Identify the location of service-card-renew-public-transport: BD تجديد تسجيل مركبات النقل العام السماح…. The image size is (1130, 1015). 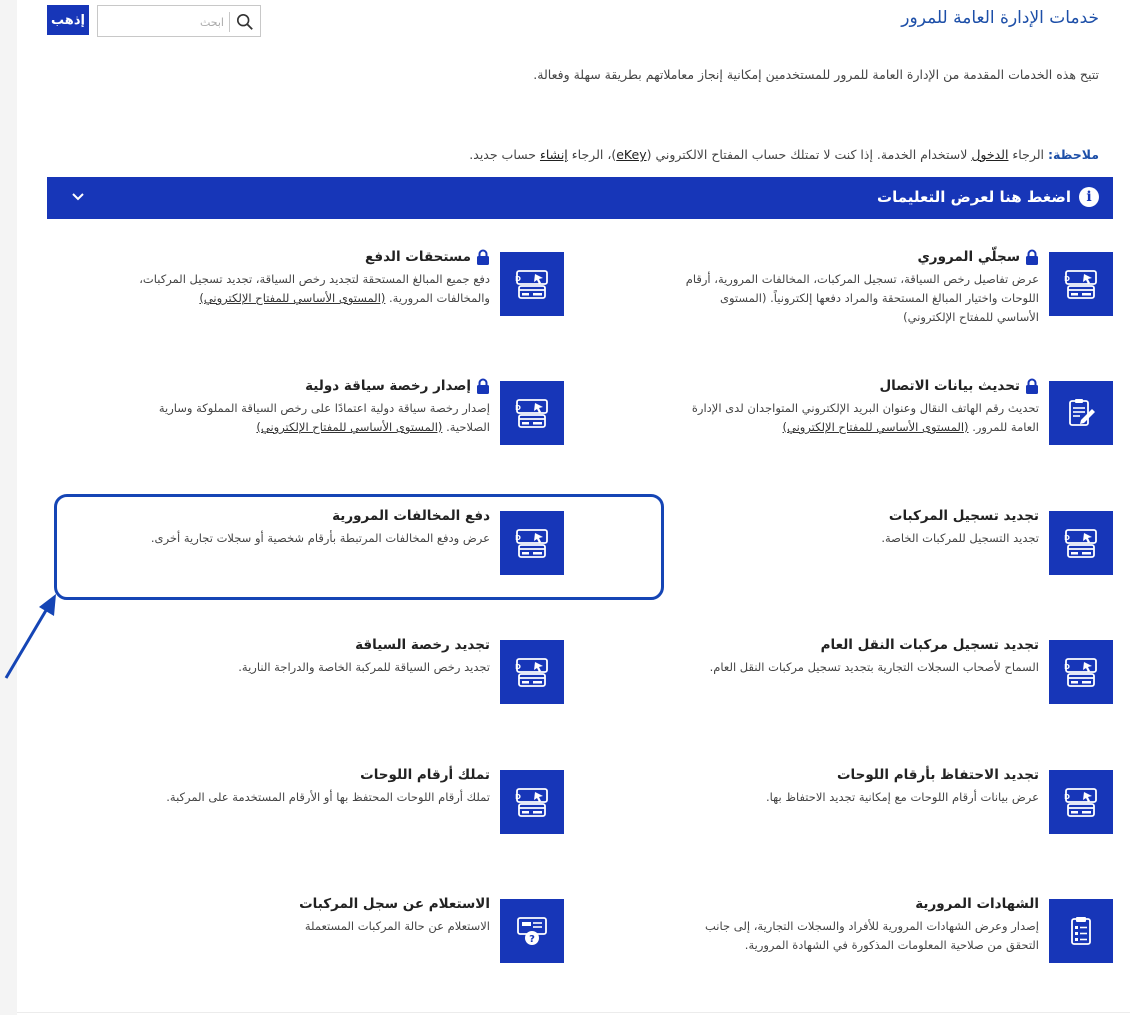
(859, 674).